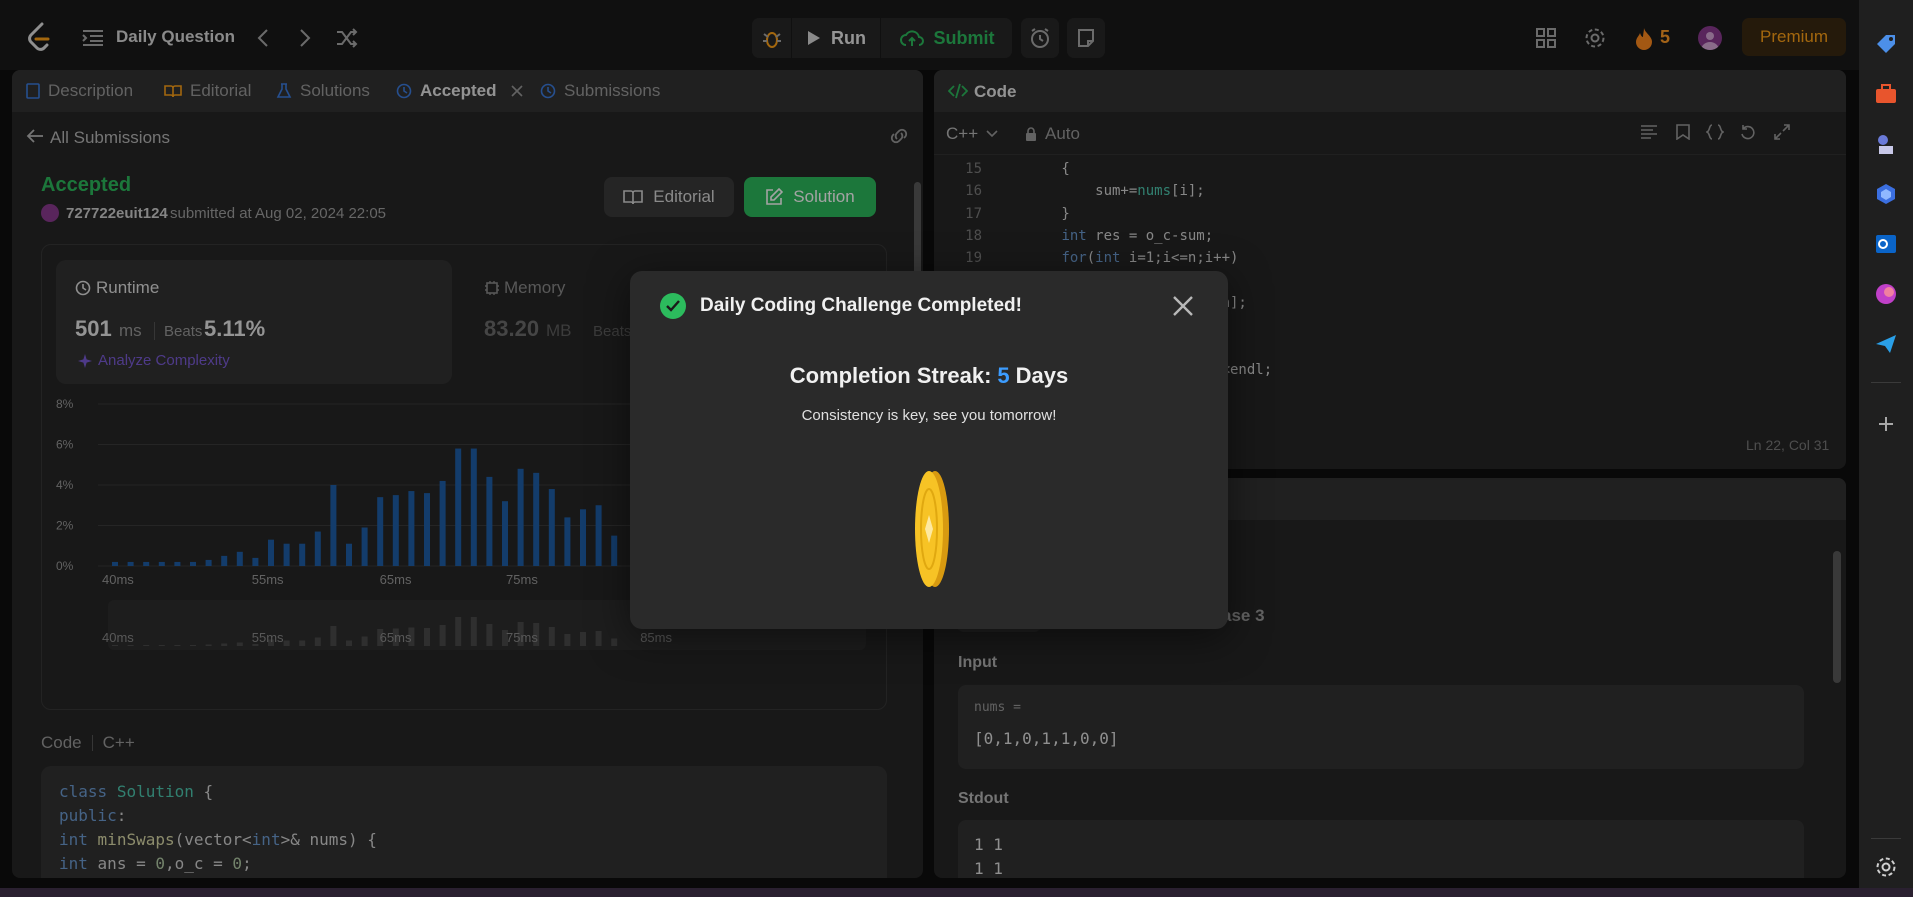 Image resolution: width=1913 pixels, height=897 pixels. What do you see at coordinates (1886, 244) in the screenshot?
I see `outlook-icon` at bounding box center [1886, 244].